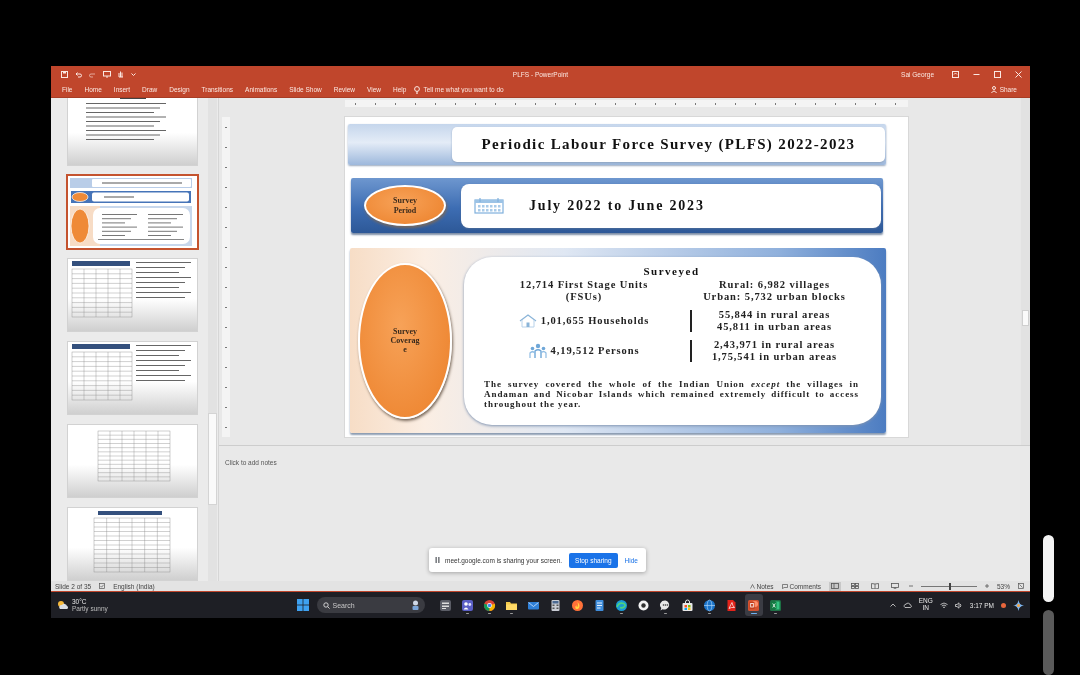  What do you see at coordinates (555, 605) in the screenshot?
I see `calculator-icon` at bounding box center [555, 605].